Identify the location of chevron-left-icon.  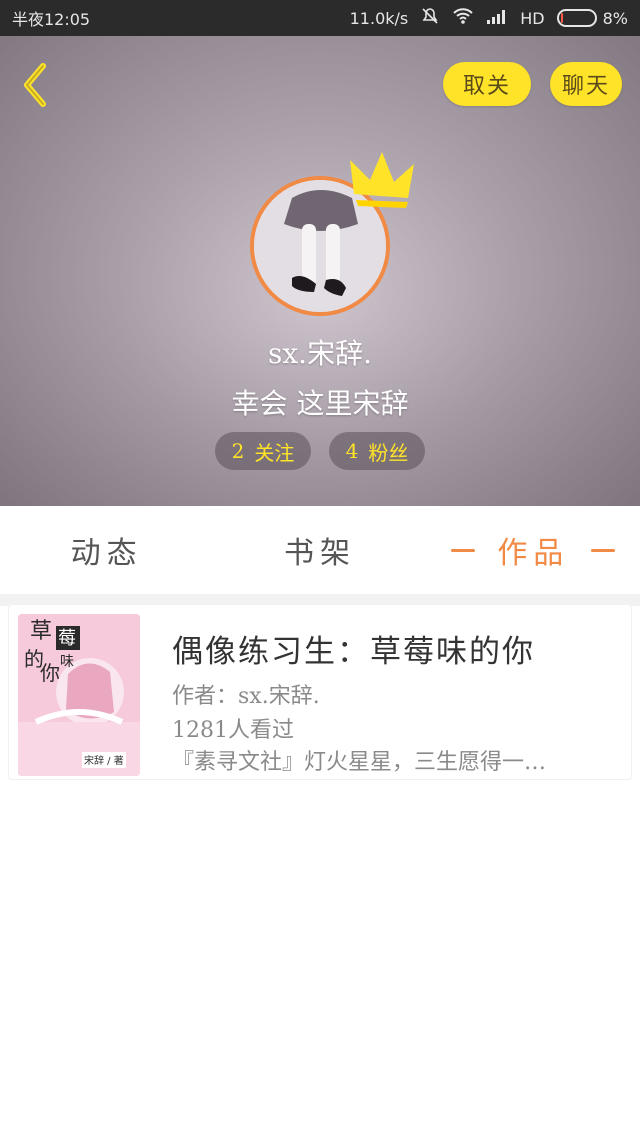
(35, 85).